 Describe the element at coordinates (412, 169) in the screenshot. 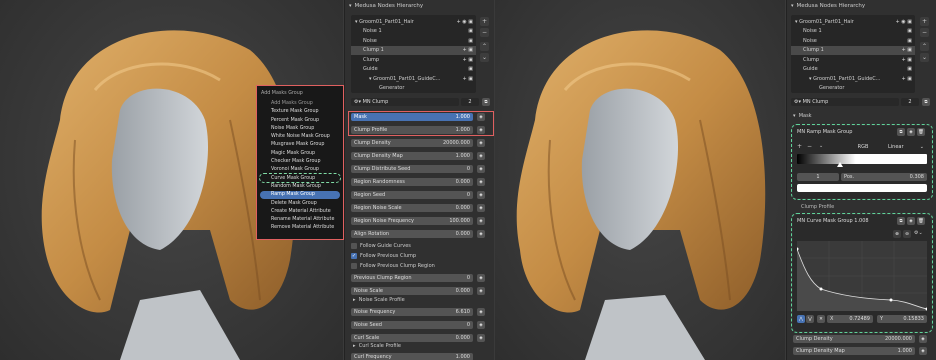

I see `prop-clump-distribute-seed: Clump Distribute Seed 0` at that location.